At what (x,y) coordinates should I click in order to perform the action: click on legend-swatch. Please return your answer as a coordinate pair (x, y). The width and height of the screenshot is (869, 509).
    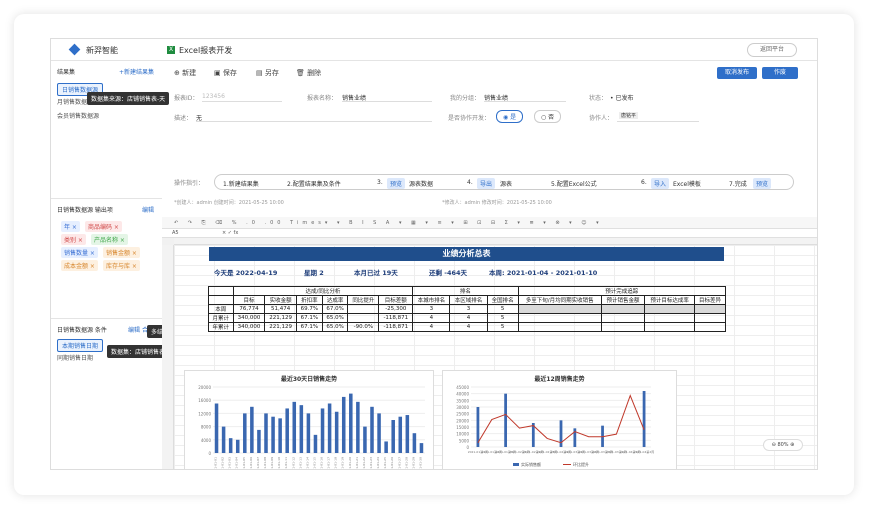
    Looking at the image, I should click on (516, 464).